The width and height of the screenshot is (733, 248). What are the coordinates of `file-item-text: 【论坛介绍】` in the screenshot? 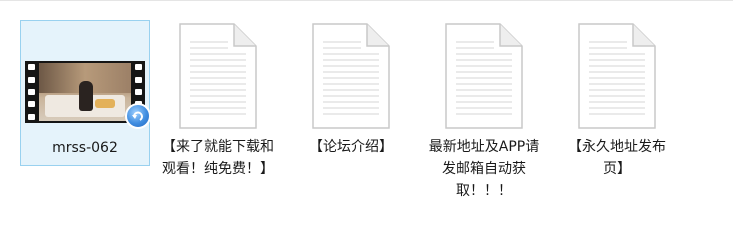 It's located at (351, 120).